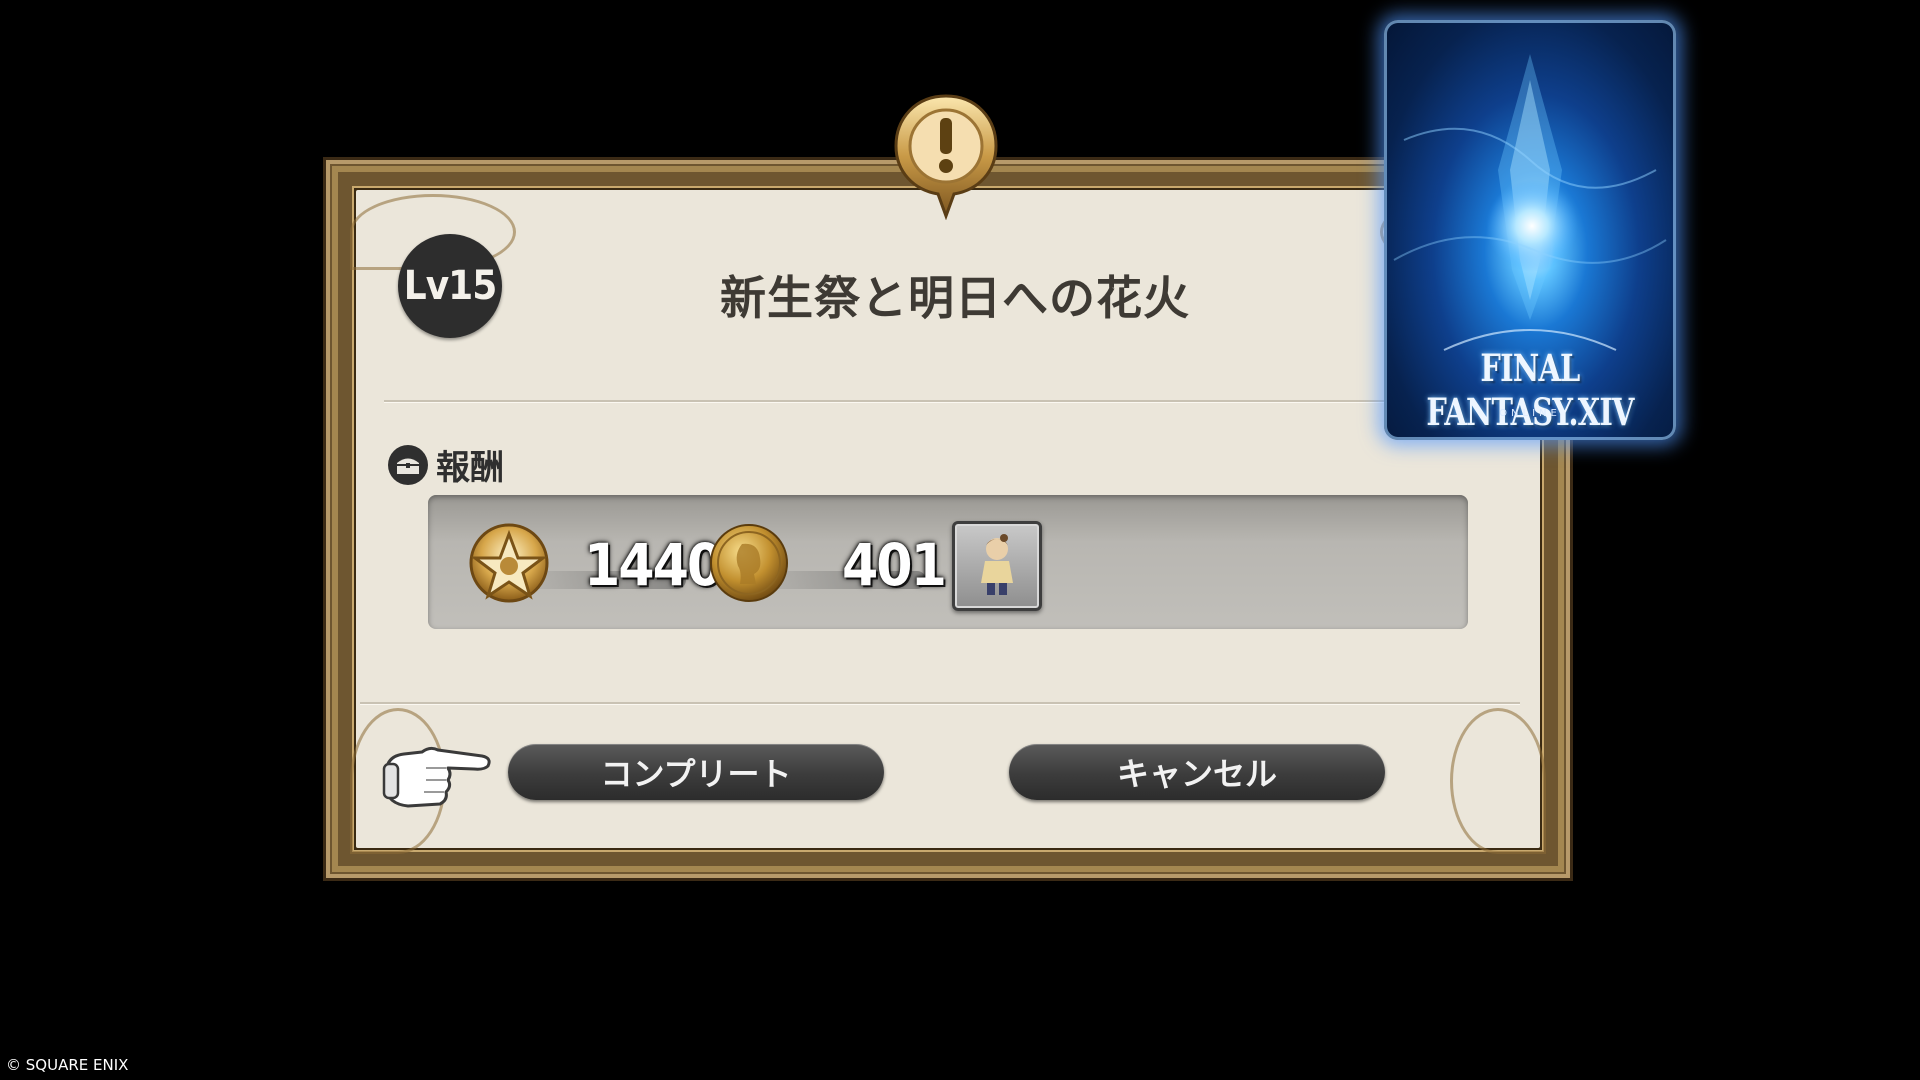 The height and width of the screenshot is (1080, 1920). Describe the element at coordinates (894, 565) in the screenshot. I see `gil-value: 401` at that location.